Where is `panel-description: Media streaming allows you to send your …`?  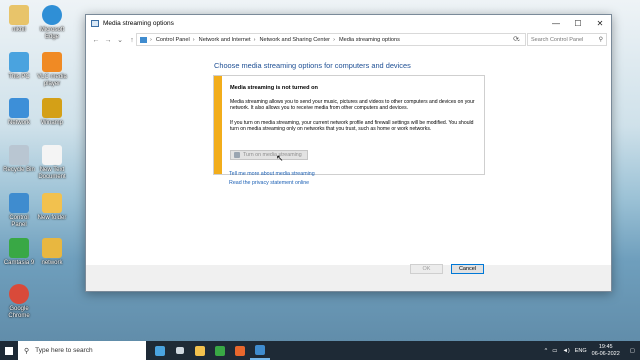
panel-description: Media streaming allows you to send your … is located at coordinates (352, 105).